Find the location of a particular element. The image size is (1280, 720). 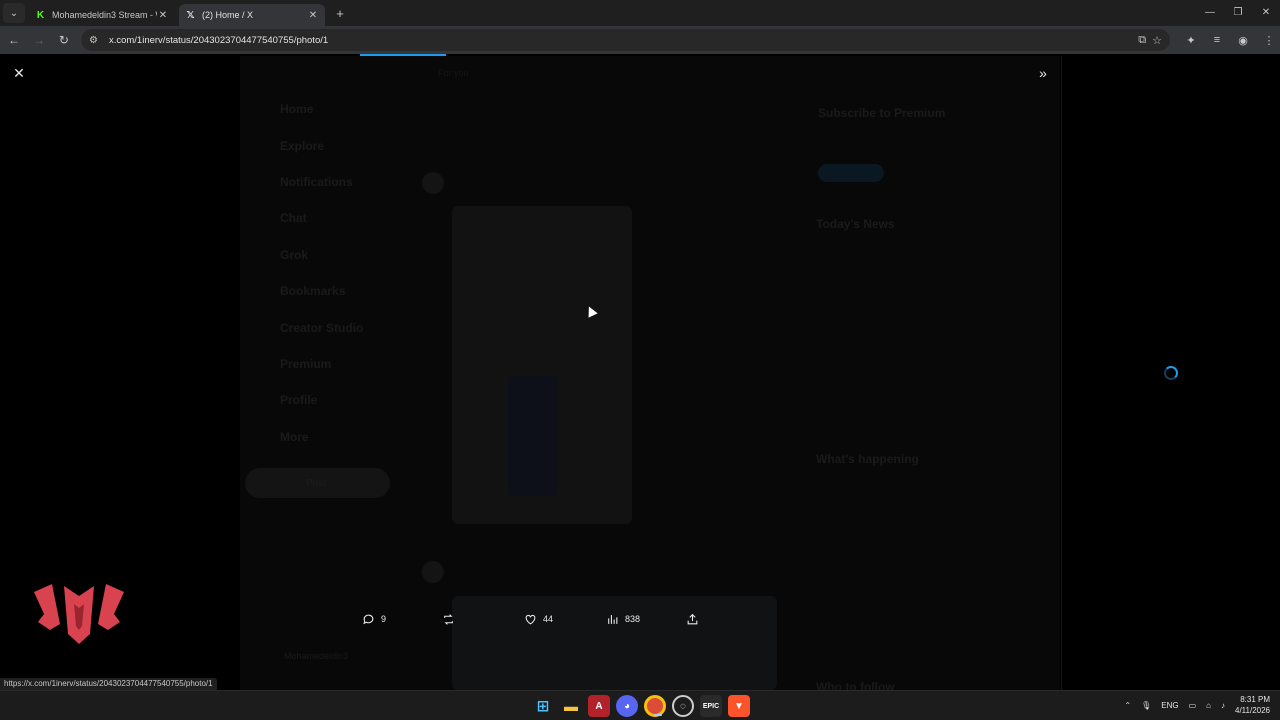

tab-x-home: 𝕏 (2) Home / X ✕ is located at coordinates (252, 15).